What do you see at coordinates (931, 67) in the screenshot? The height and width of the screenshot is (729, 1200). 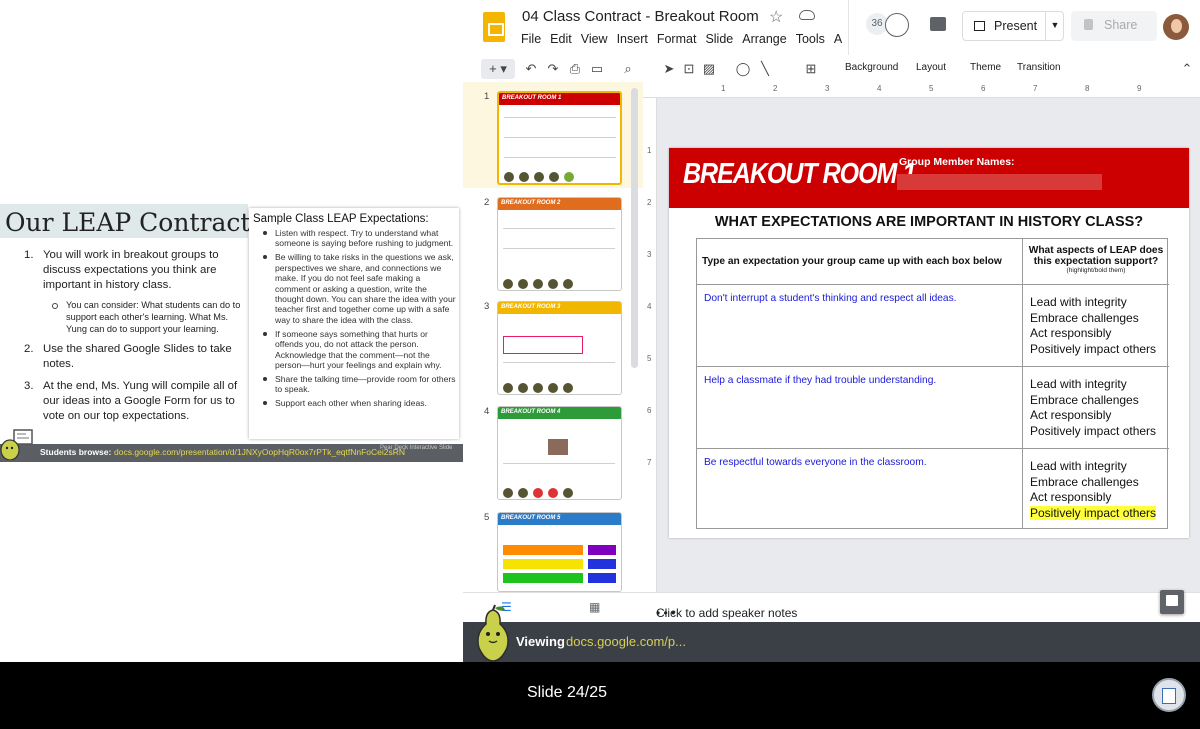 I see `layout-button: Layout` at bounding box center [931, 67].